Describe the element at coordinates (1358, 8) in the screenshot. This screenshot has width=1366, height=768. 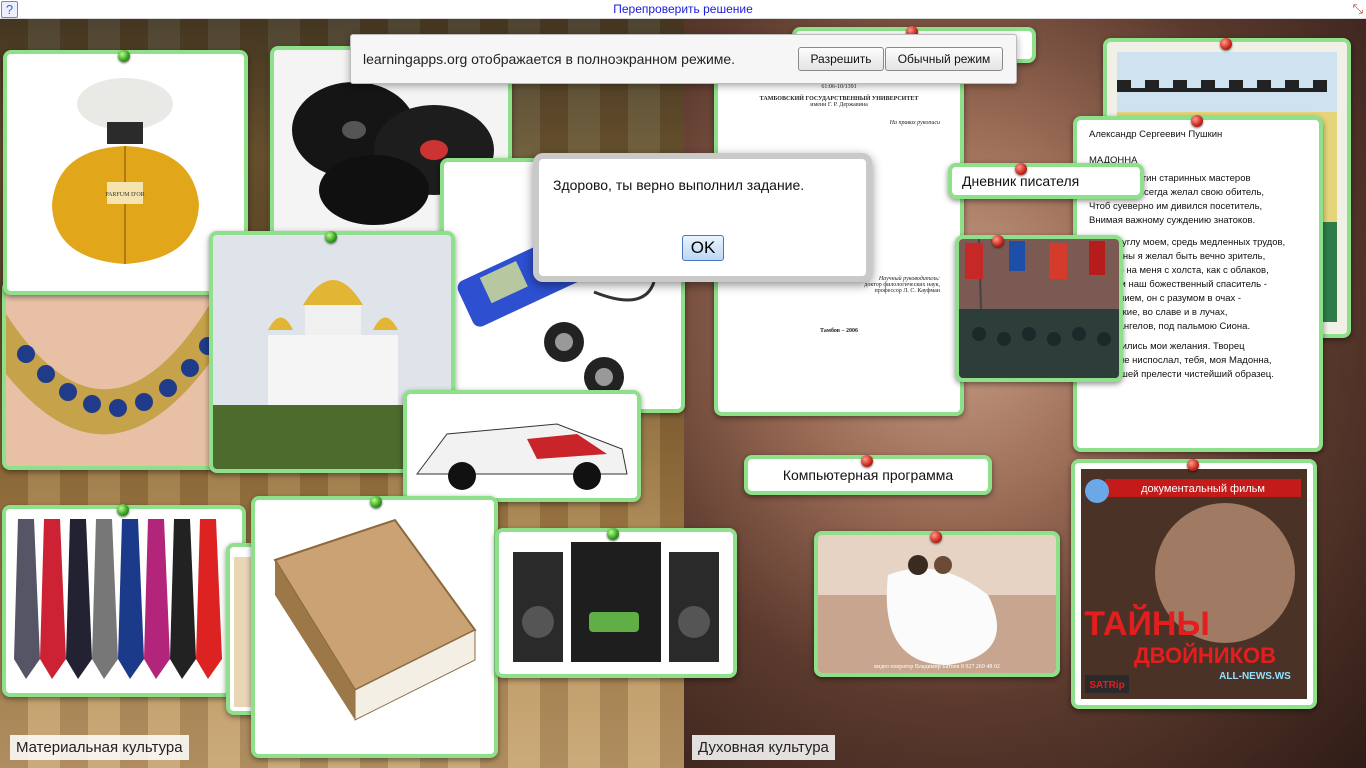
I see `fullscreen-exit-icon: ⤡` at that location.